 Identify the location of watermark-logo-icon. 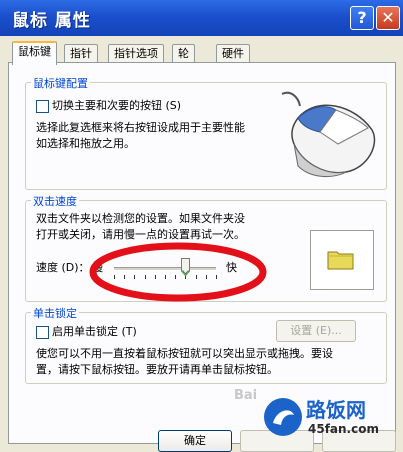
(283, 417).